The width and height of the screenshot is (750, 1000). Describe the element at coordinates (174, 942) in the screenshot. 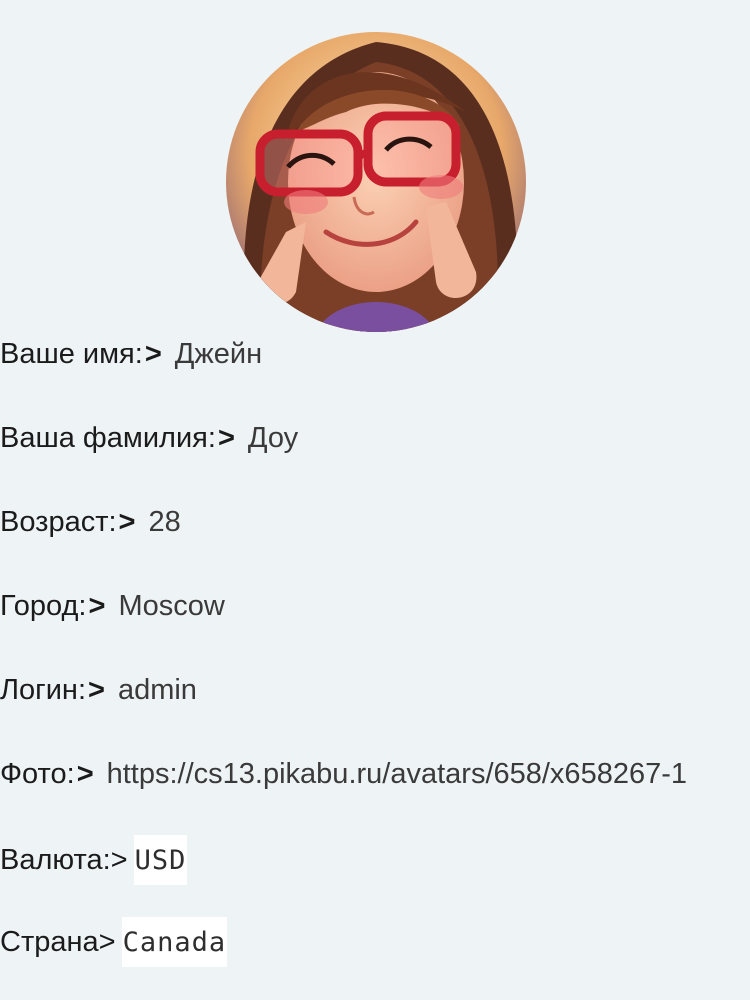

I see `country-select: Canada` at that location.